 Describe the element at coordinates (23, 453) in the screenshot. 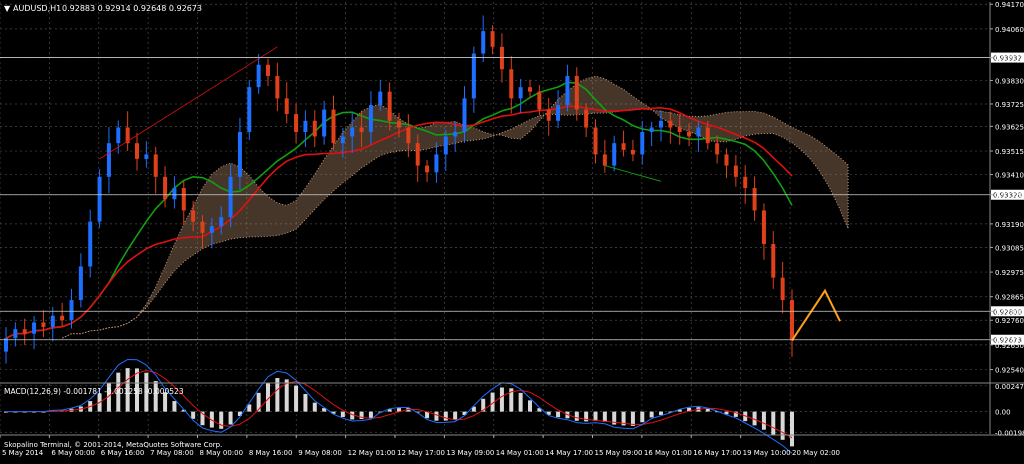

I see `x-tick-label: 5 May 2014` at that location.